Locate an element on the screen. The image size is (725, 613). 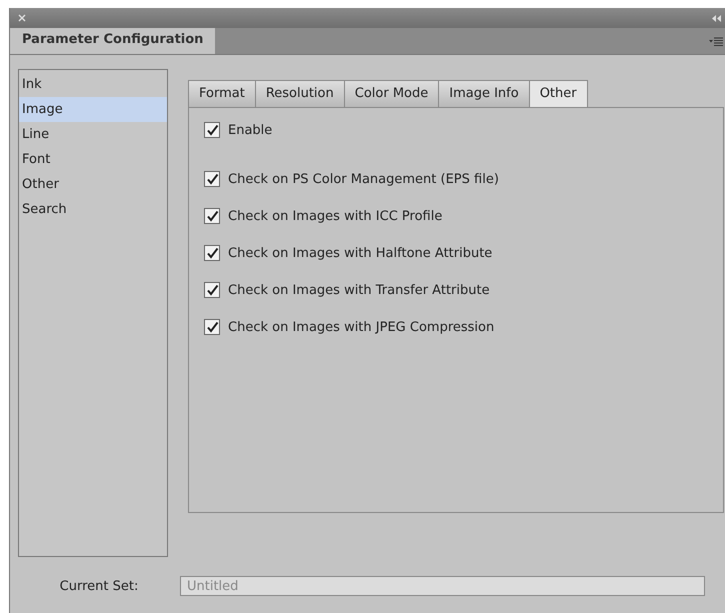
checkbox-label: Check on Images with JPEG Compression is located at coordinates (361, 327).